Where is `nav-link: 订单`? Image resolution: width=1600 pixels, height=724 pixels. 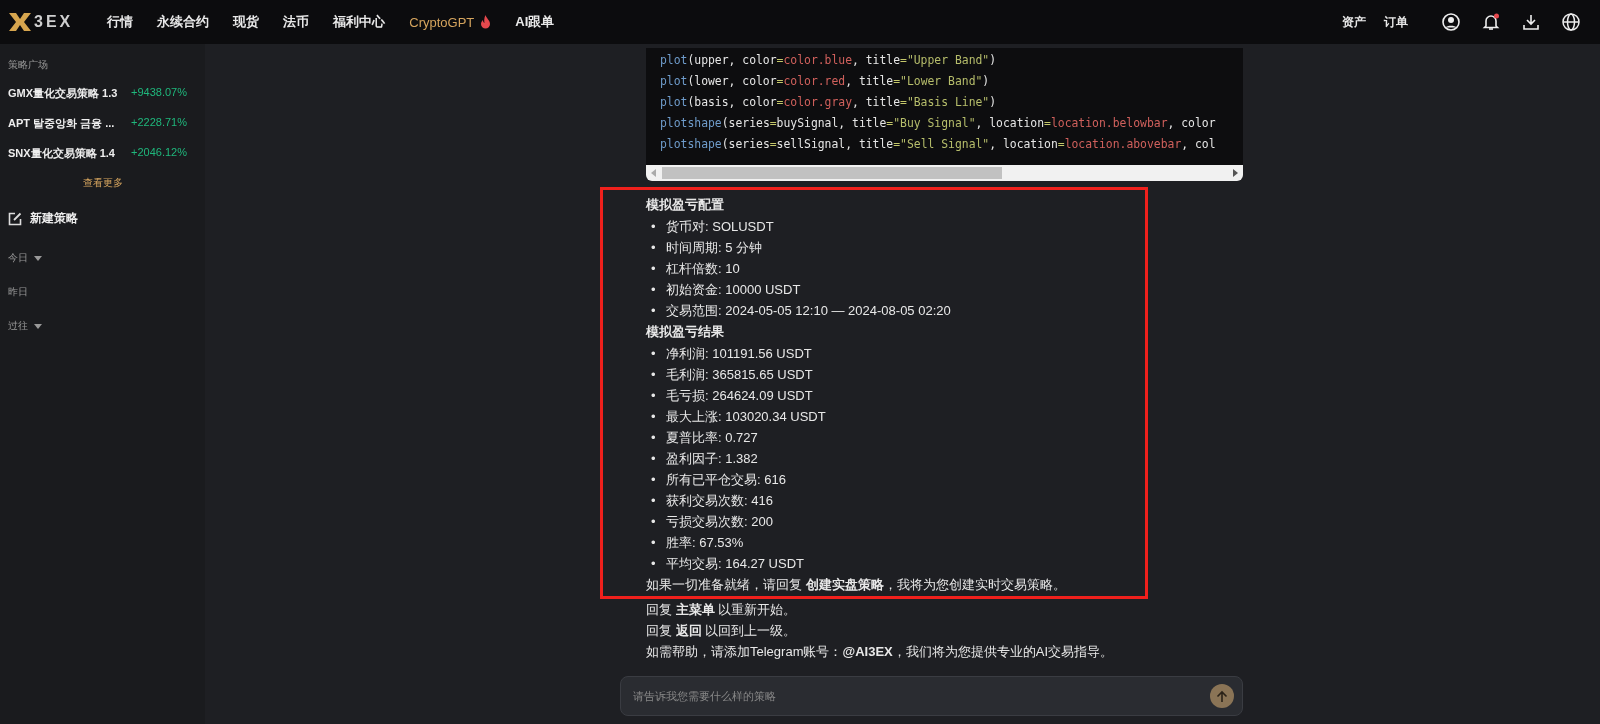
nav-link: 订单 is located at coordinates (1396, 22).